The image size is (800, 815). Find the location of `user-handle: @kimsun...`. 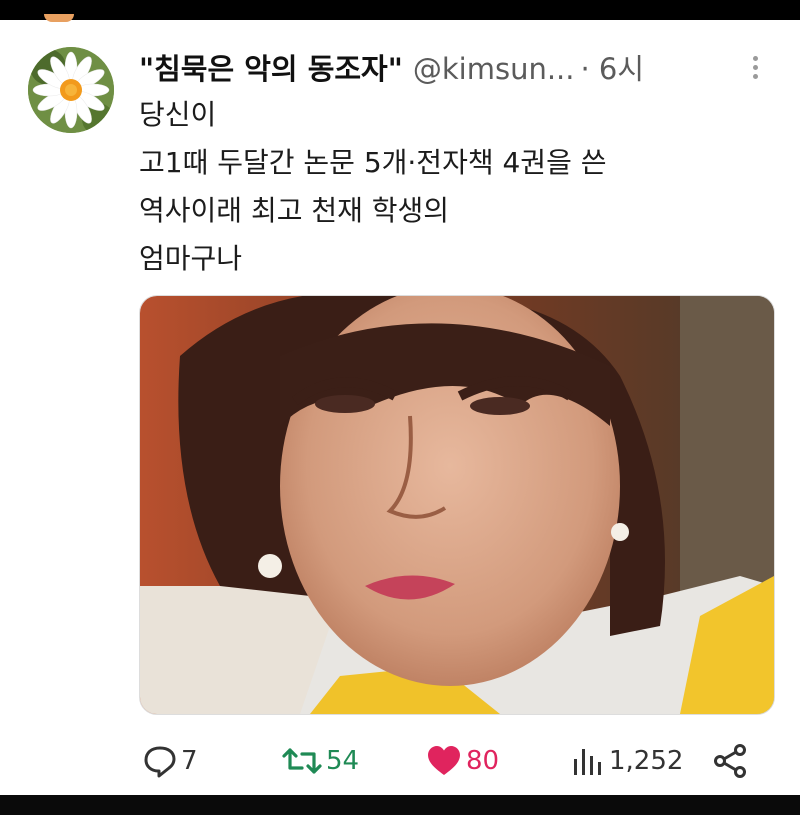

user-handle: @kimsun... is located at coordinates (494, 69).